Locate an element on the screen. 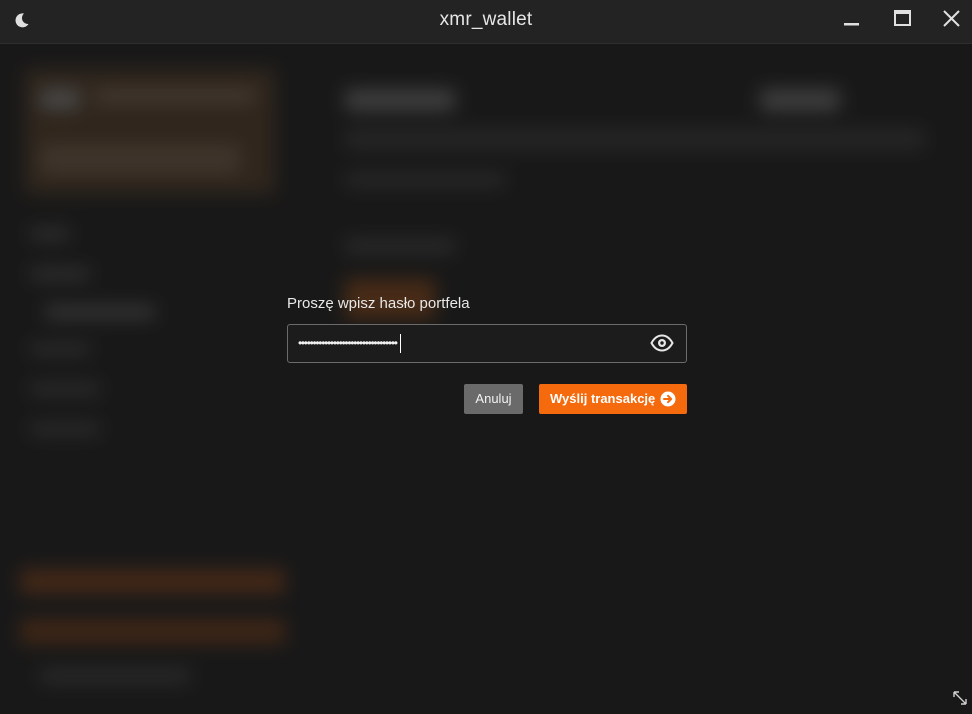  send-transaction-label: Wyślij transakcję is located at coordinates (603, 398).